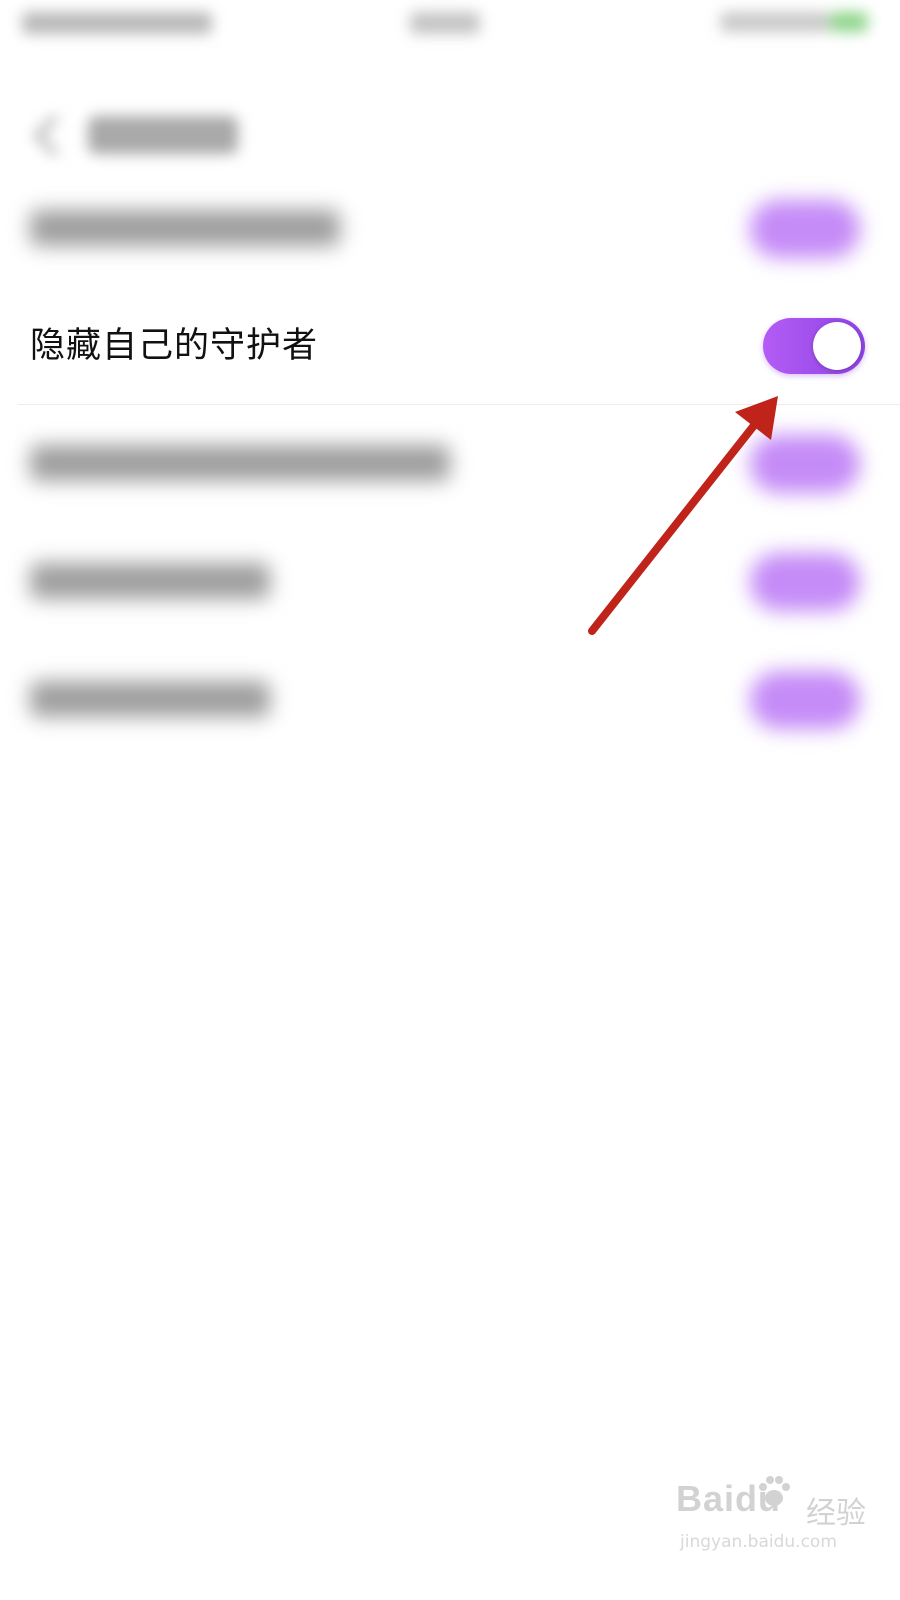 The width and height of the screenshot is (900, 1600). What do you see at coordinates (771, 1522) in the screenshot?
I see `baidu-jingyan-watermark: Baidu 经验 jingyan.baidu.com` at bounding box center [771, 1522].